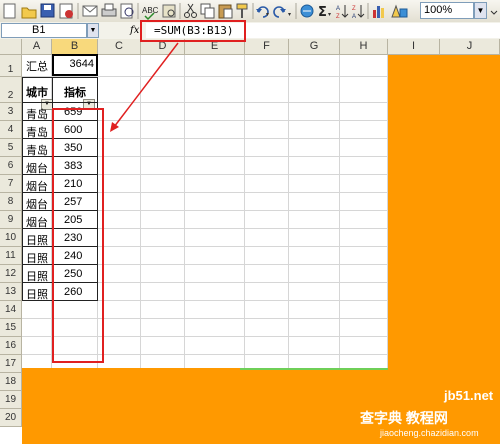 This screenshot has width=500, height=444. Describe the element at coordinates (267, 292) in the screenshot. I see `cell-f13` at that location.